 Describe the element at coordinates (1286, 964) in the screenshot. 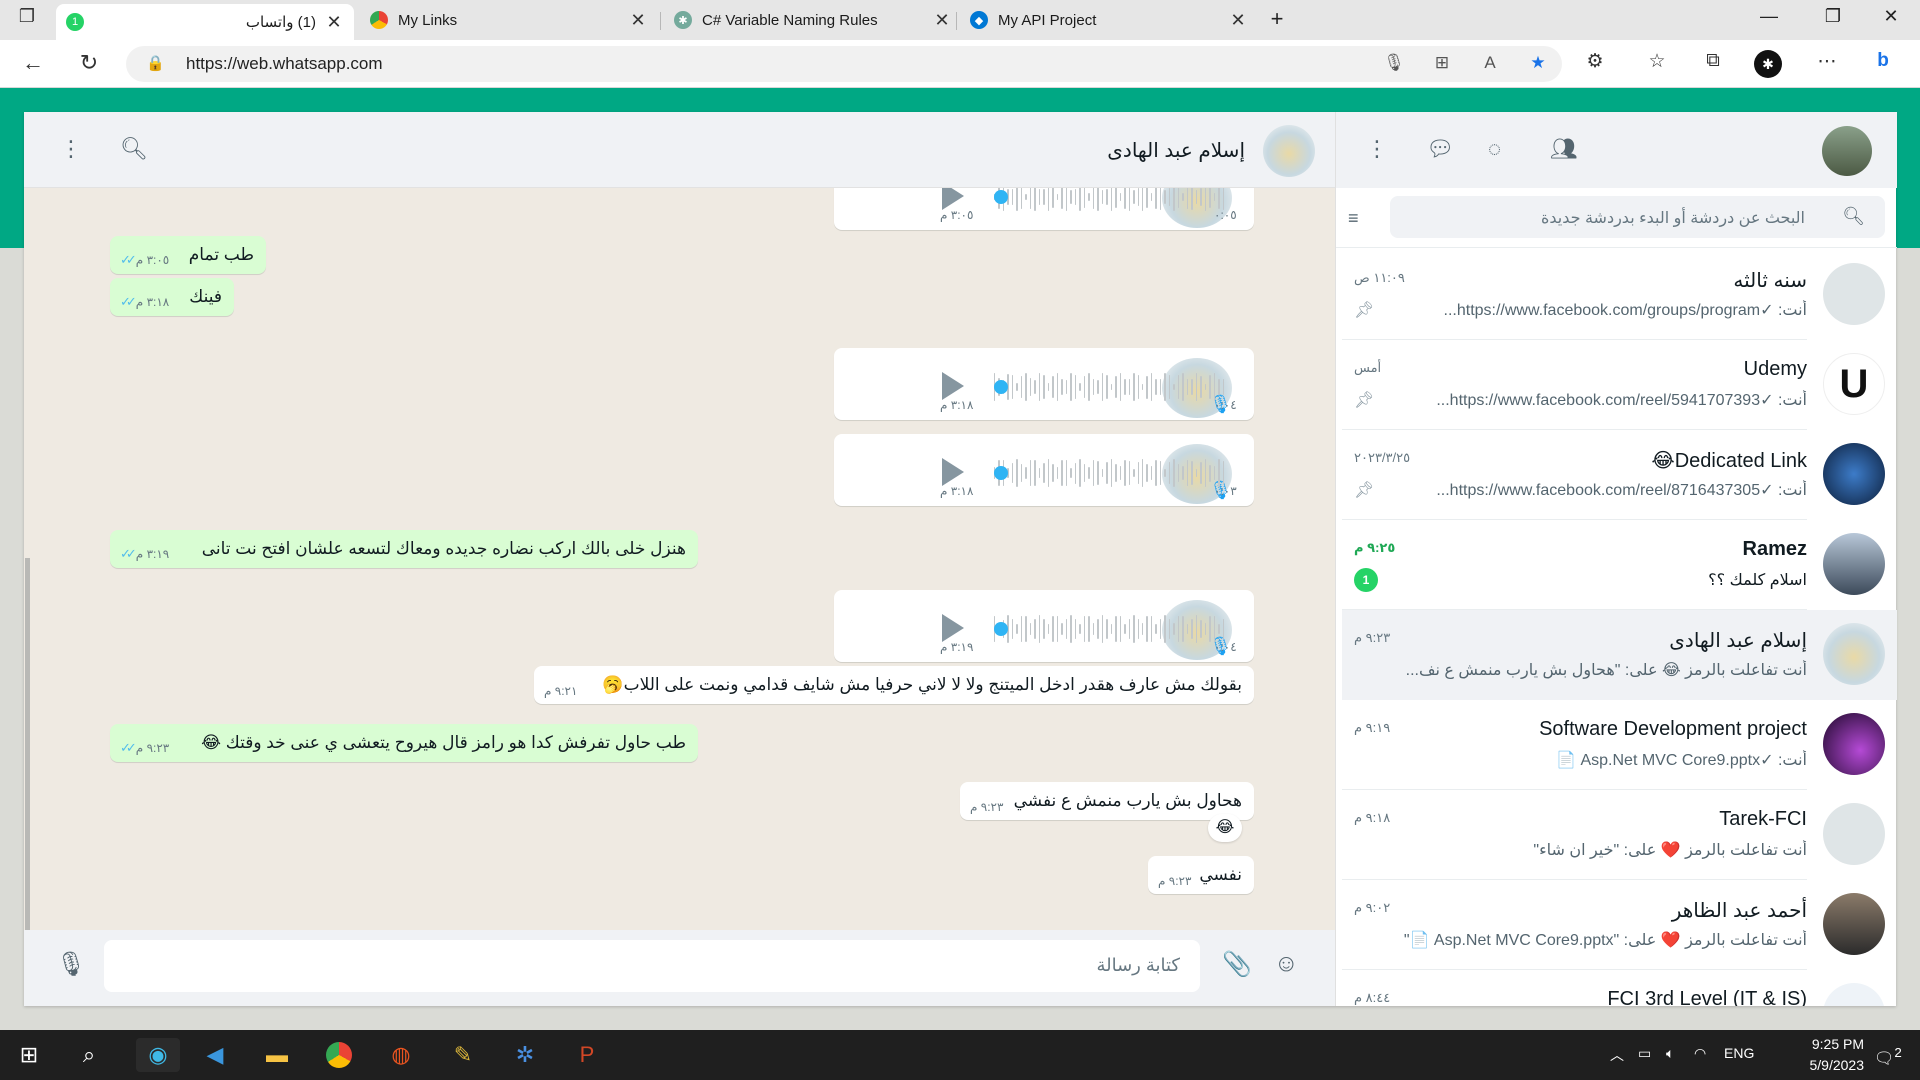

I see `emoji-icon: ☺` at that location.